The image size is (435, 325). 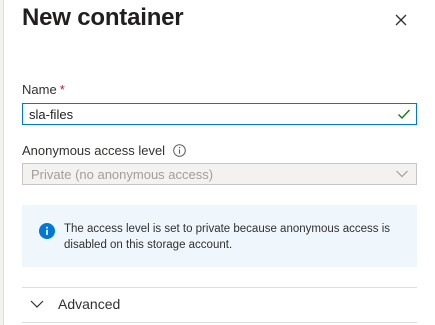 What do you see at coordinates (404, 114) in the screenshot?
I see `checkmark-icon` at bounding box center [404, 114].